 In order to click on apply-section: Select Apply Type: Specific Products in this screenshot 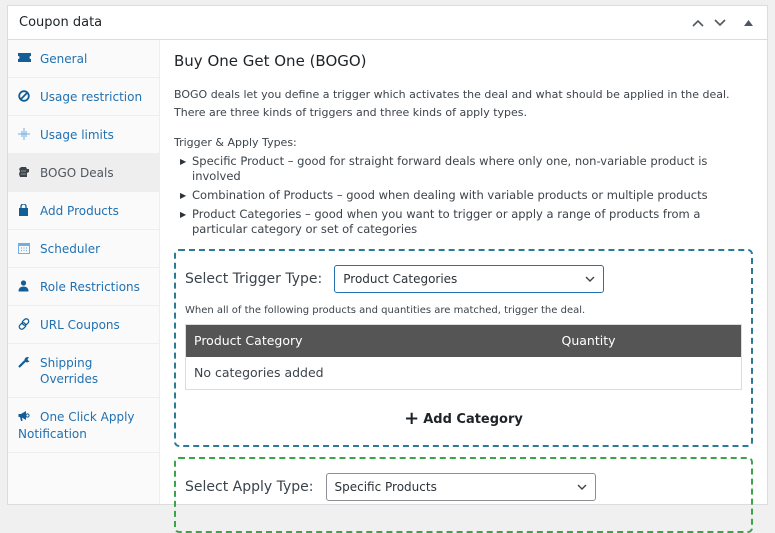, I will do `click(463, 495)`.